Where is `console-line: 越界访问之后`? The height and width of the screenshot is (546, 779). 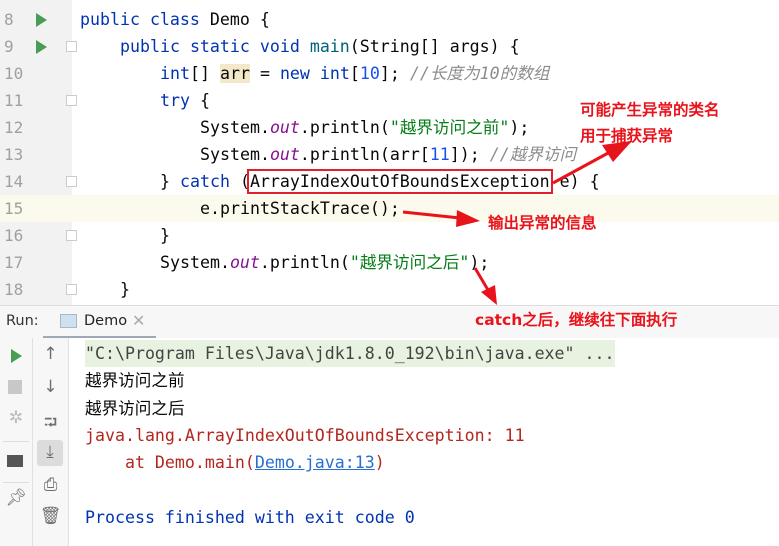
console-line: 越界访问之后 is located at coordinates (135, 408).